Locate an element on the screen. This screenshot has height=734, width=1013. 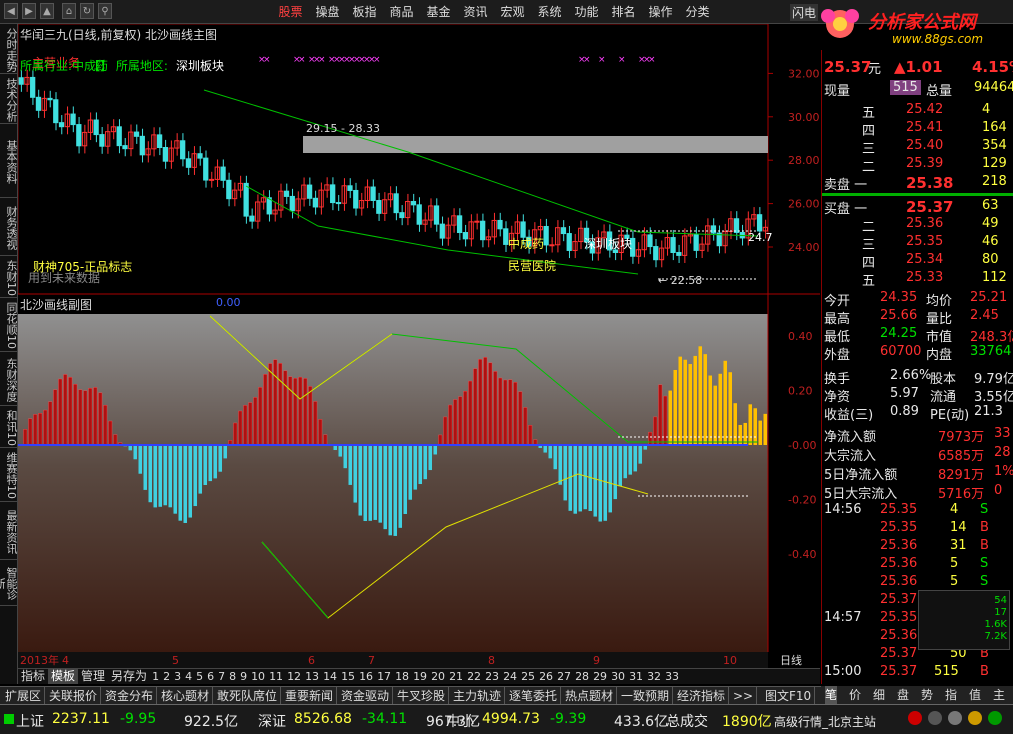
section-tab: >> is located at coordinates (744, 696).